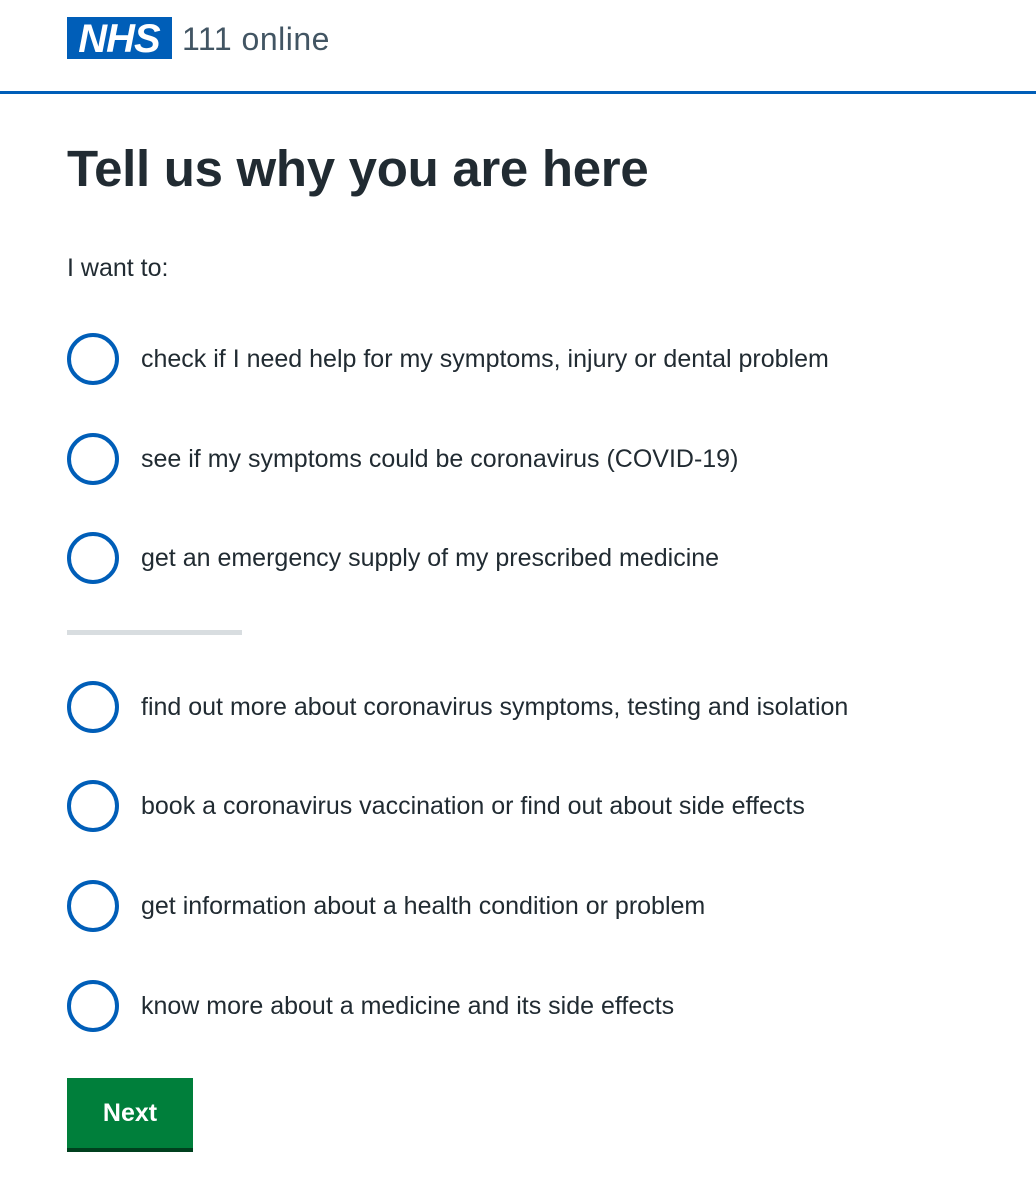 The width and height of the screenshot is (1036, 1194). I want to click on service-name: 111 online, so click(256, 39).